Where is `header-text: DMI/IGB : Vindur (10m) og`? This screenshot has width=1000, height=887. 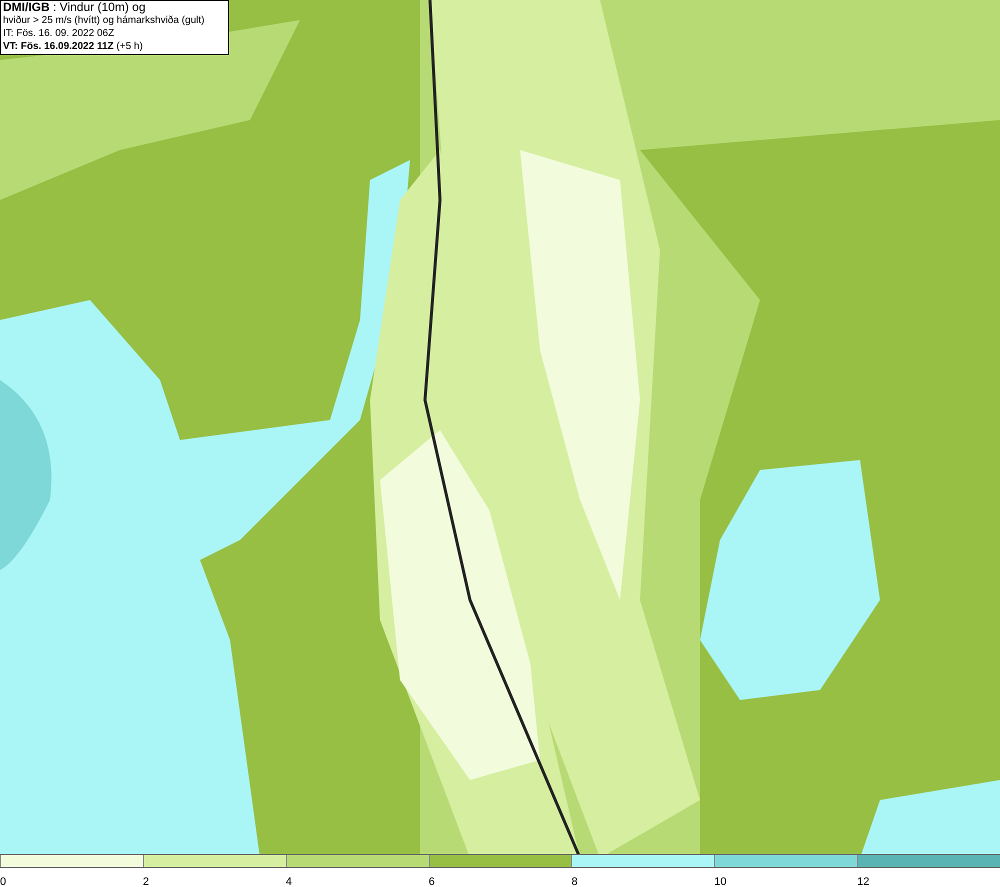
header-text: DMI/IGB : Vindur (10m) og is located at coordinates (74, 7).